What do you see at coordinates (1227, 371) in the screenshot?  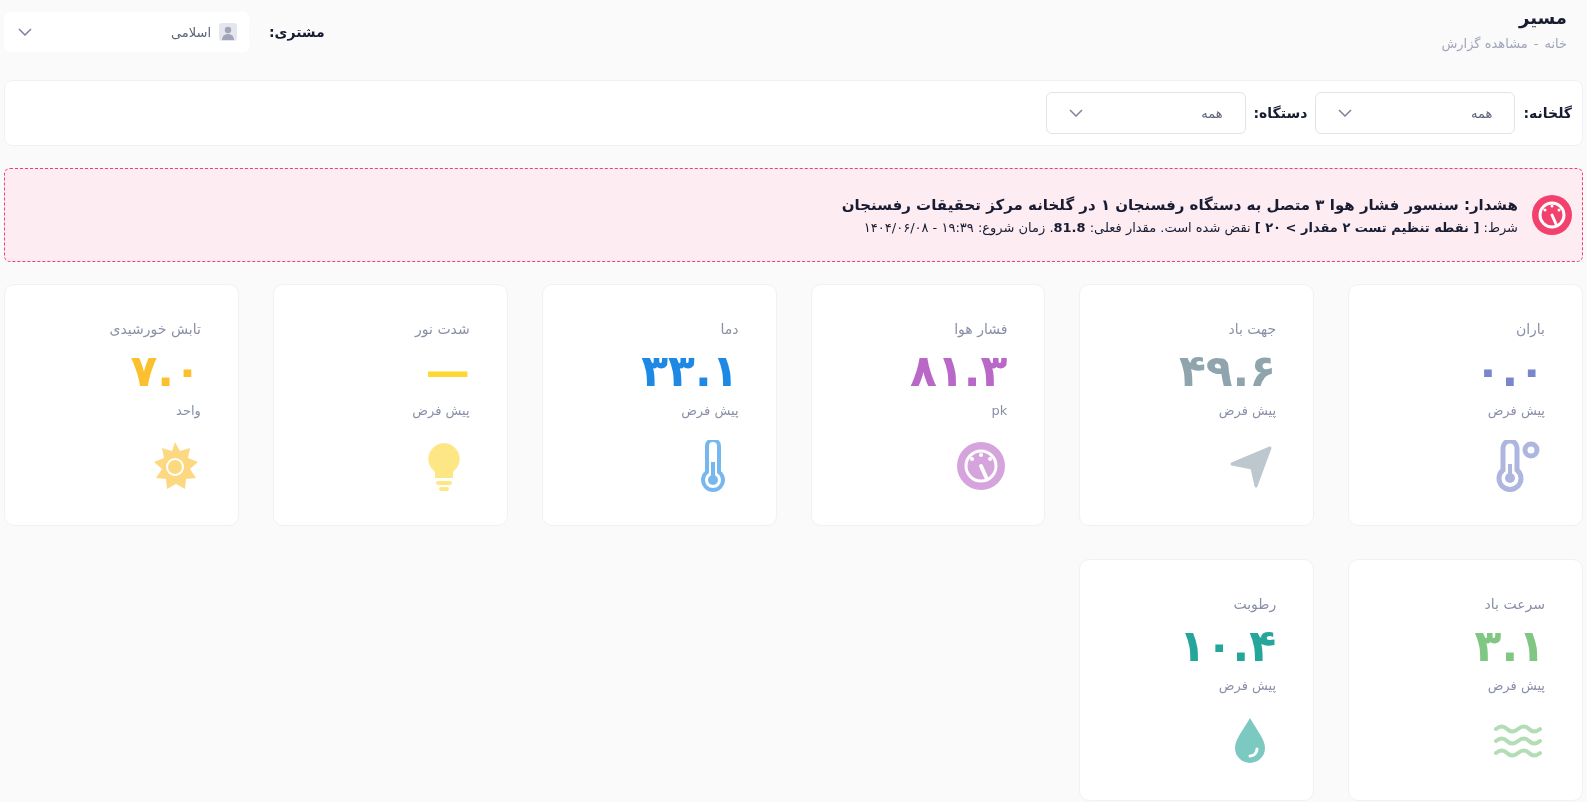 I see `sensor-value: ۴۹.۶` at bounding box center [1227, 371].